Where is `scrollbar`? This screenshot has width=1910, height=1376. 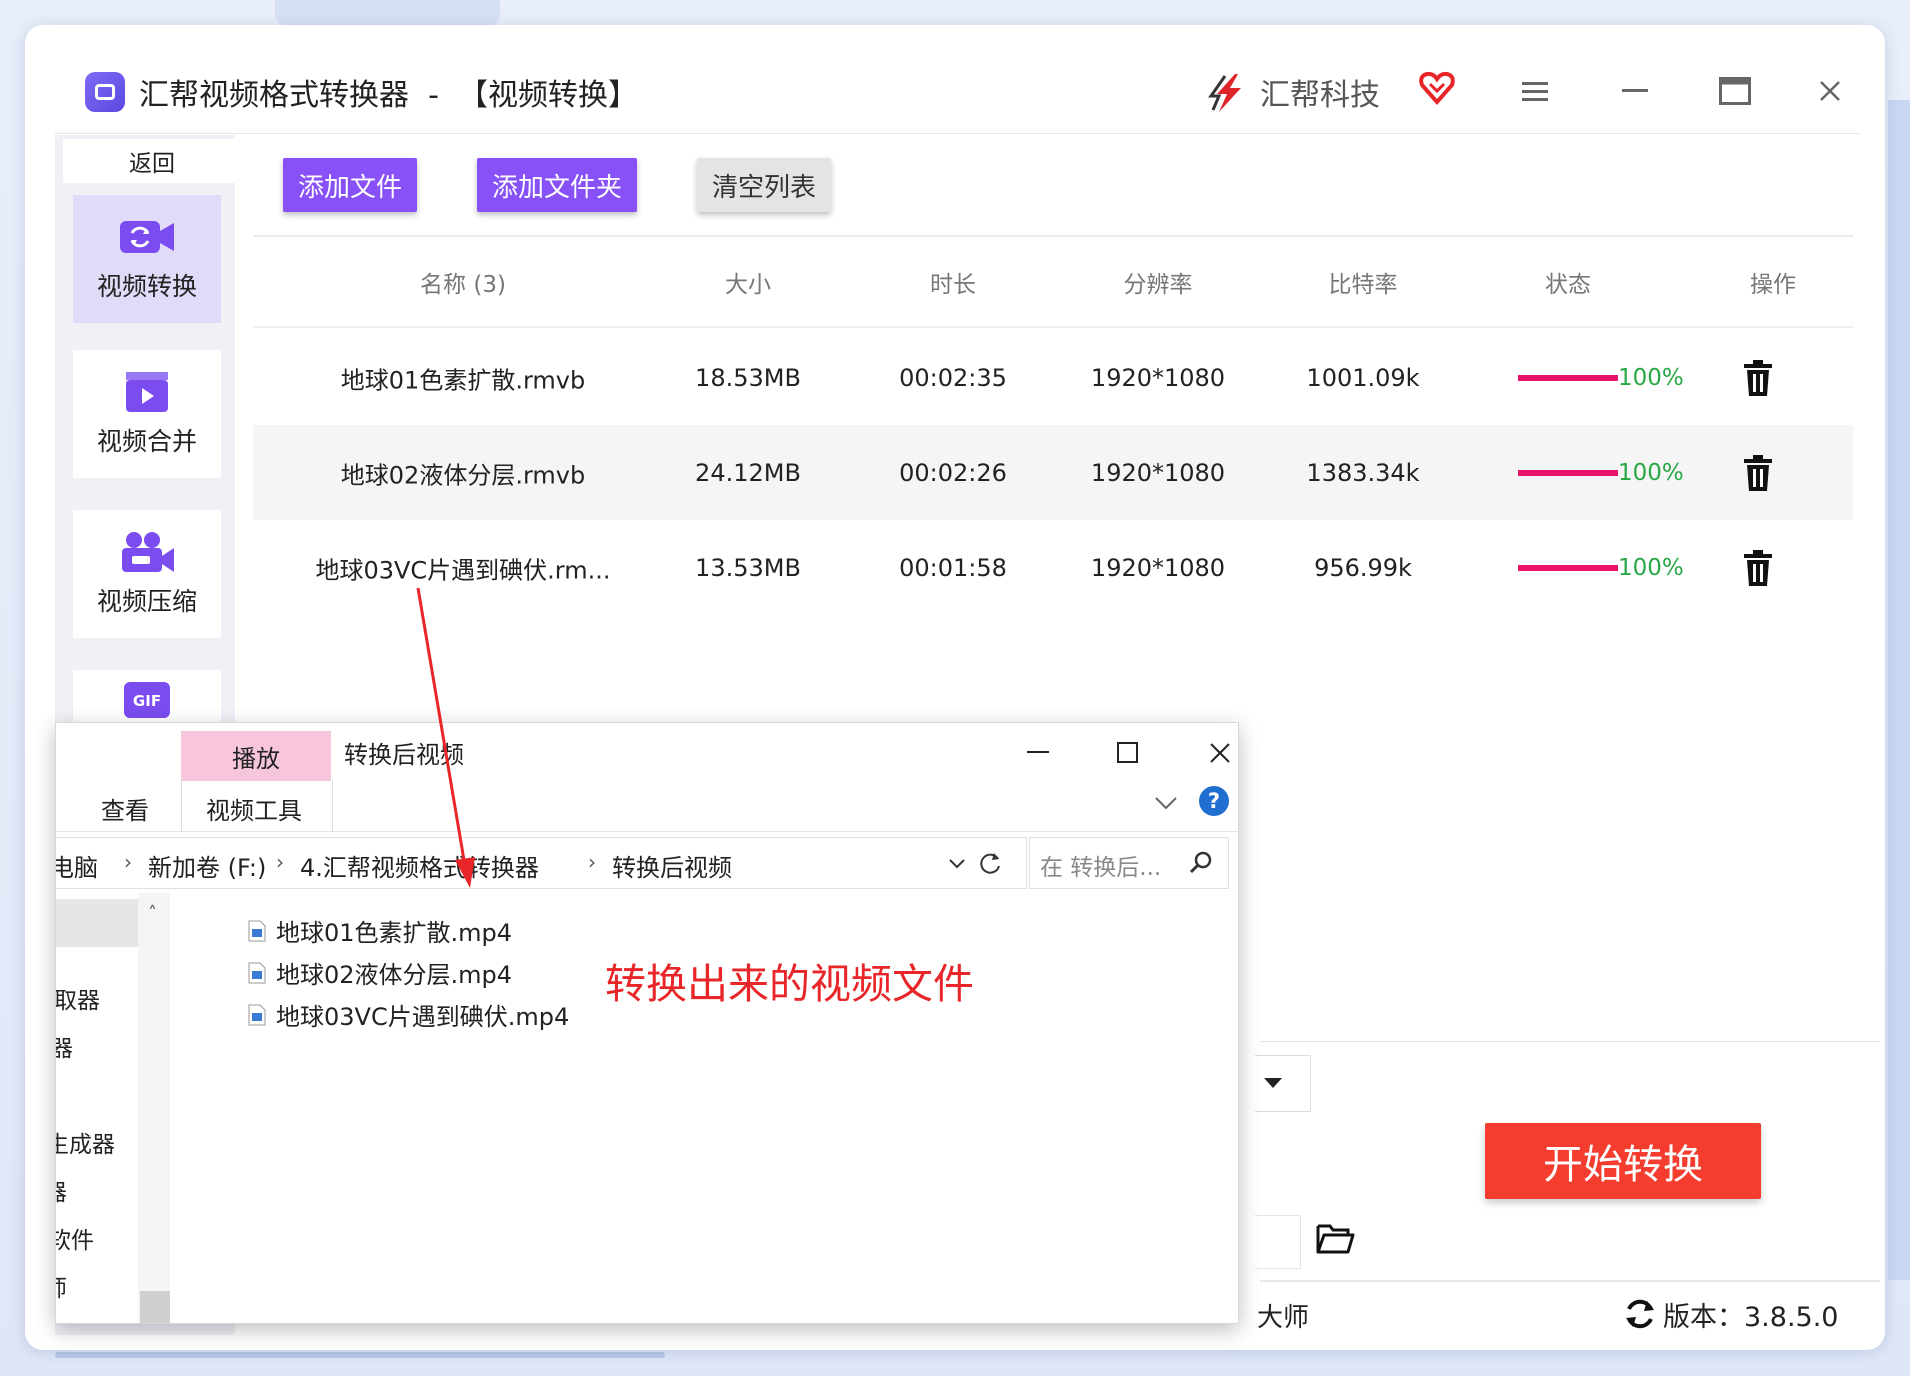 scrollbar is located at coordinates (154, 1108).